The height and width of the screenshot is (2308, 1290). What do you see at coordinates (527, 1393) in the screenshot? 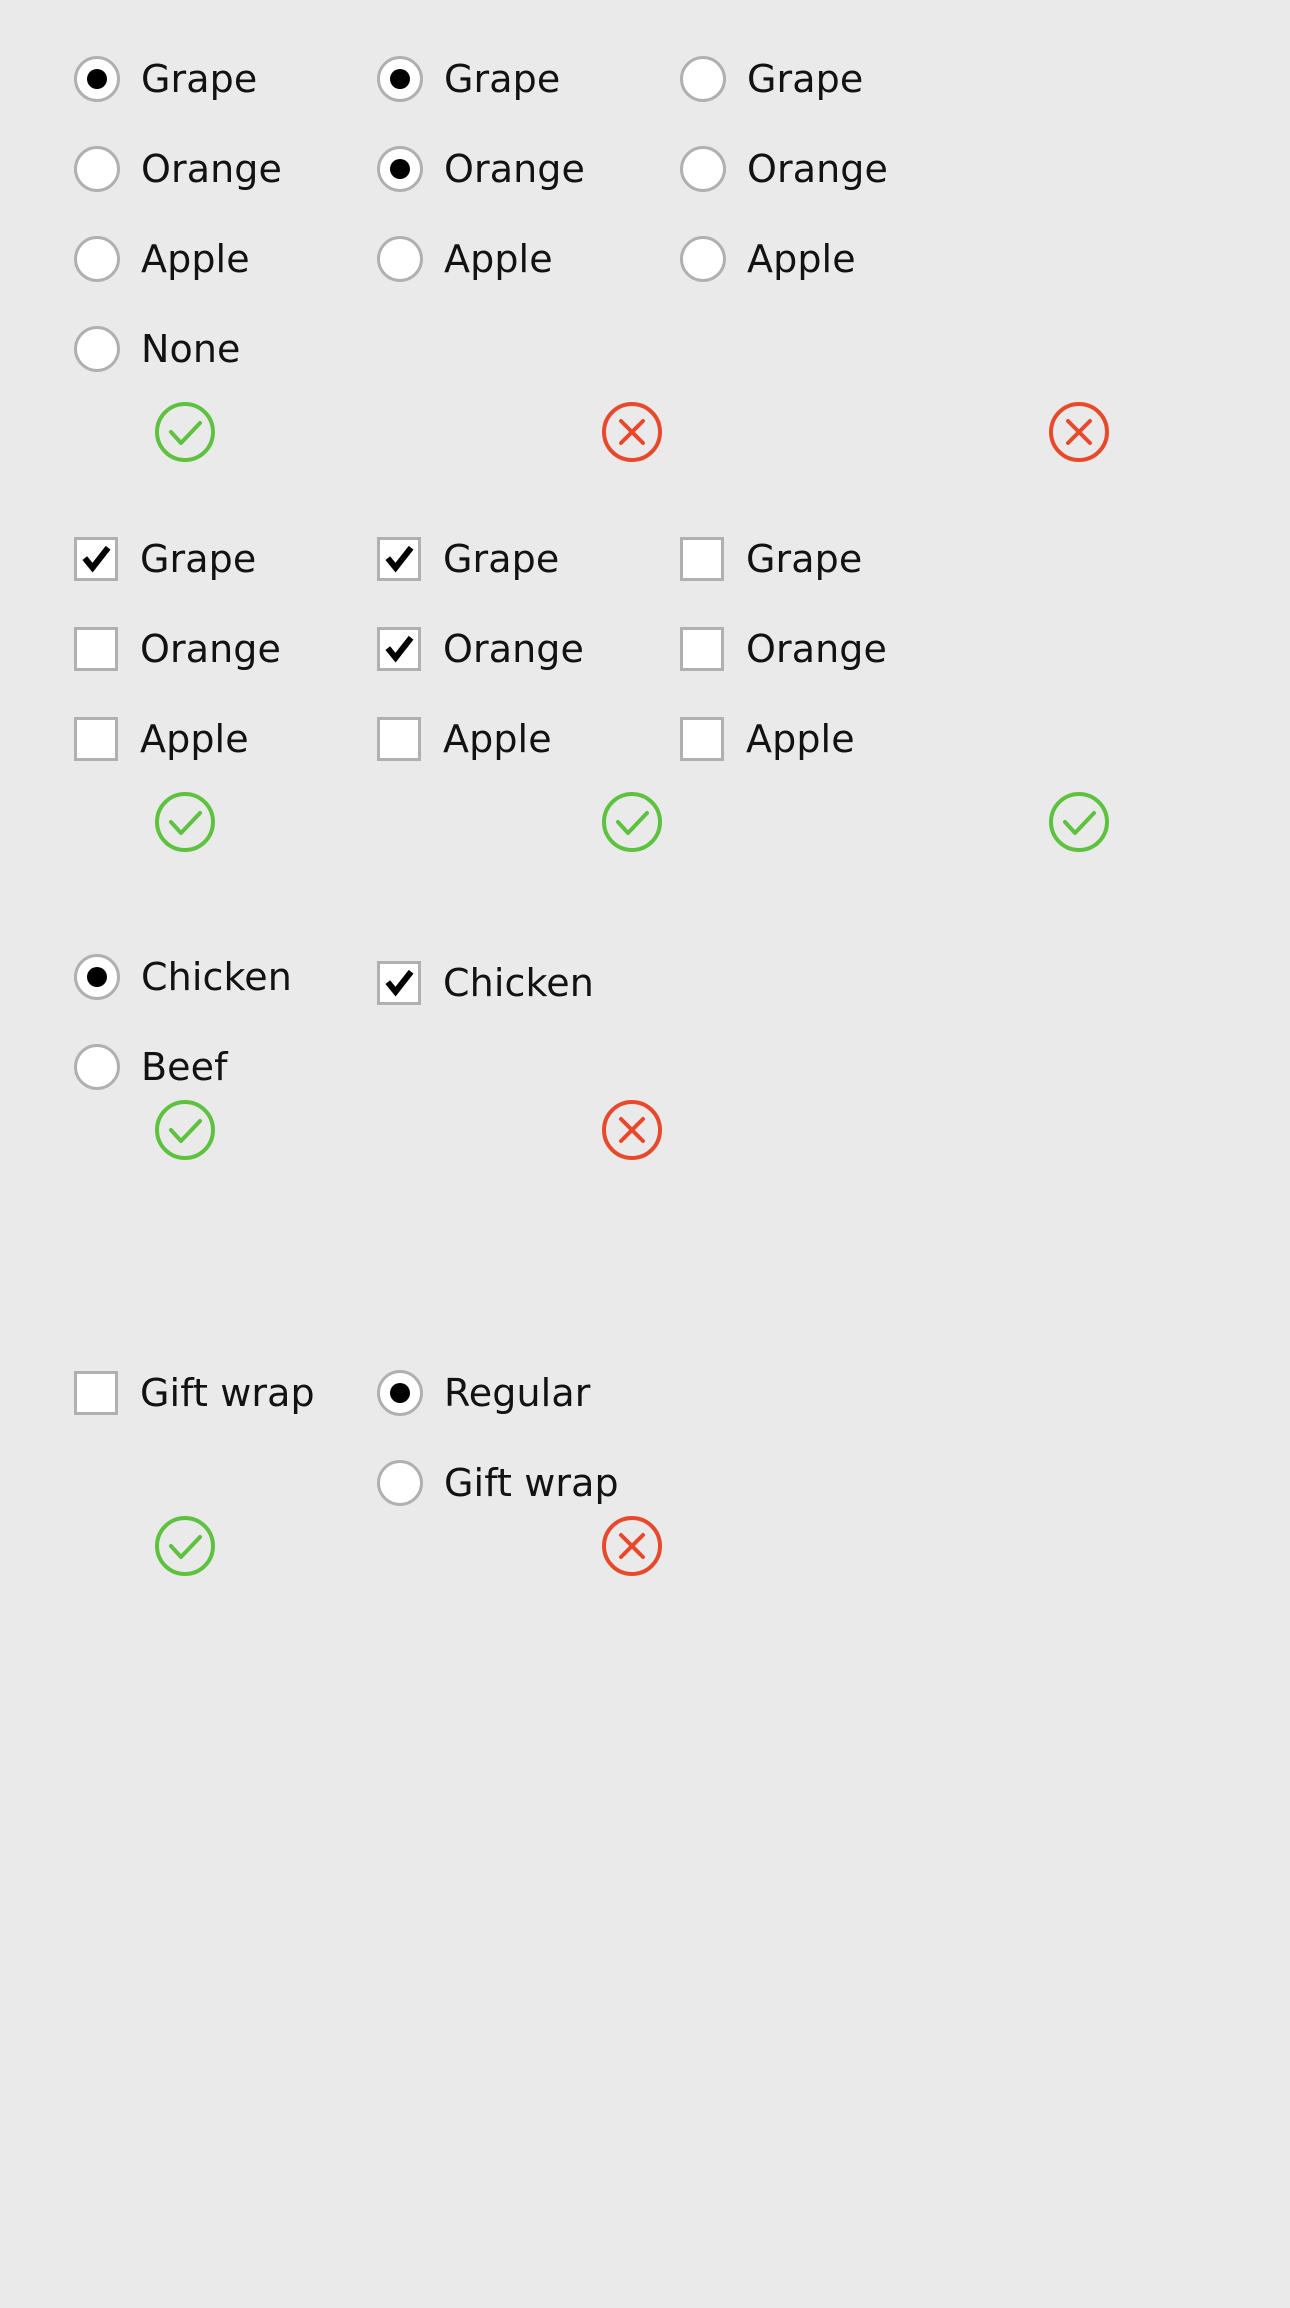
I see `radio-option-row: Regular` at bounding box center [527, 1393].